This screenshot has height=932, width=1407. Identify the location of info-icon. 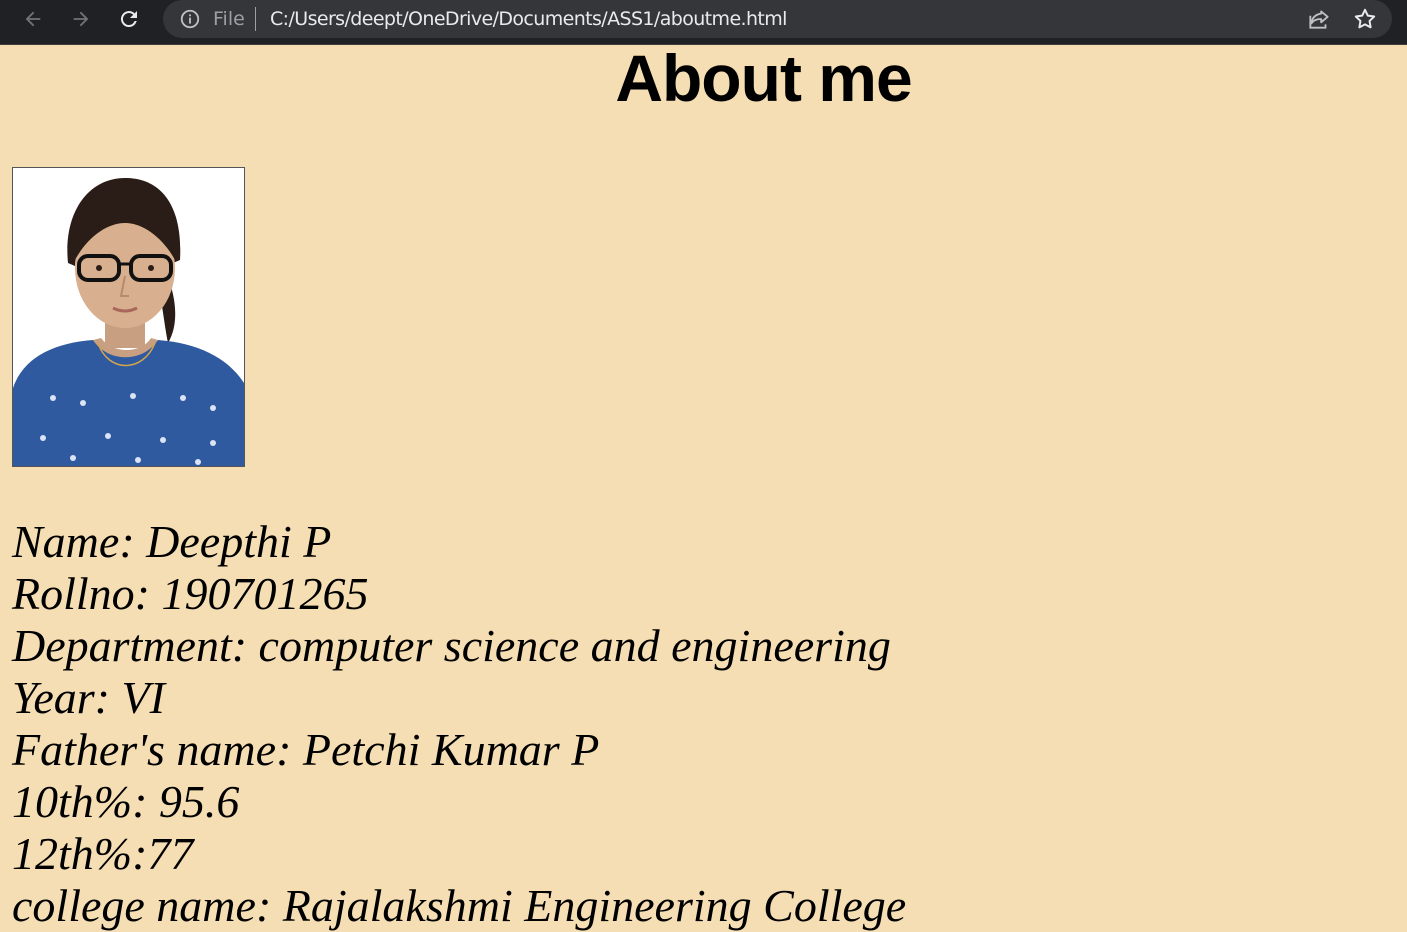
(190, 19).